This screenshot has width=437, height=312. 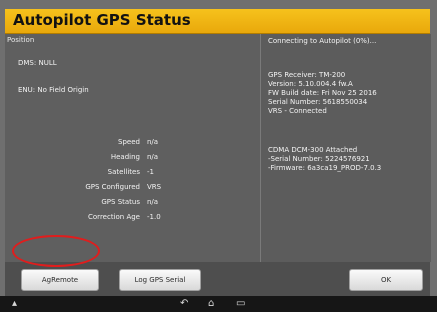 I want to click on menu-icon: ▴, so click(x=14, y=304).